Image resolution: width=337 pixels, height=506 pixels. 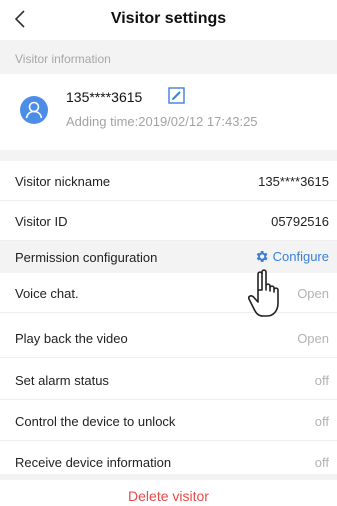 What do you see at coordinates (168, 380) in the screenshot?
I see `alarm-status-row: Set alarm status off` at bounding box center [168, 380].